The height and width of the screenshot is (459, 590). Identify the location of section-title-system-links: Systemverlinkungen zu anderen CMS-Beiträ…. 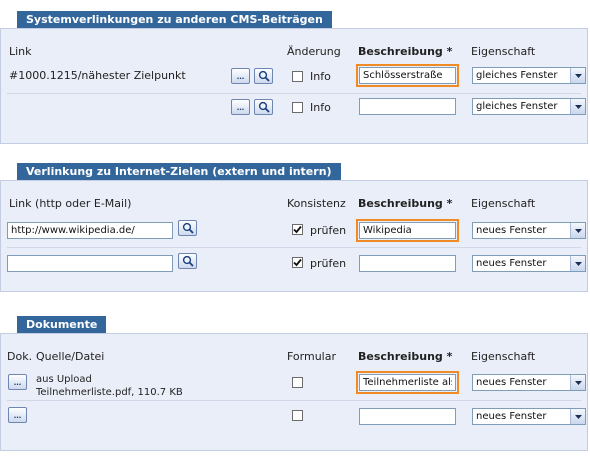
(174, 19).